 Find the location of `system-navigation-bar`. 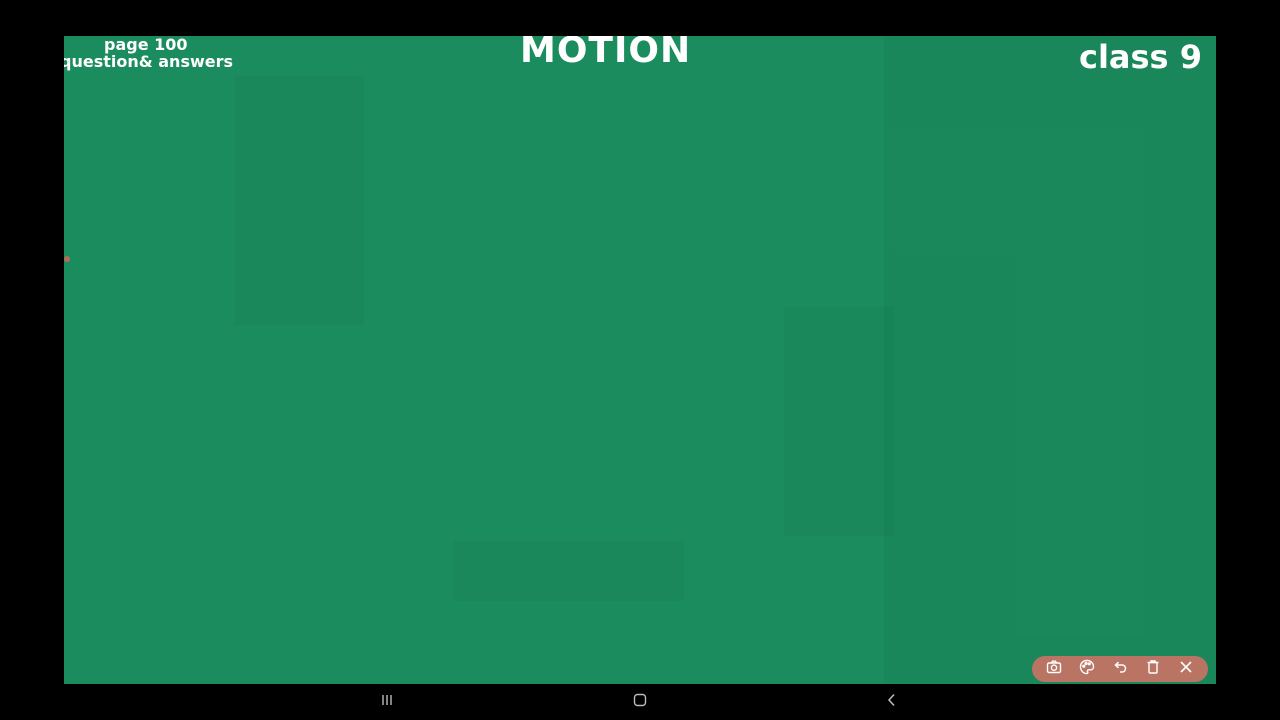

system-navigation-bar is located at coordinates (640, 702).